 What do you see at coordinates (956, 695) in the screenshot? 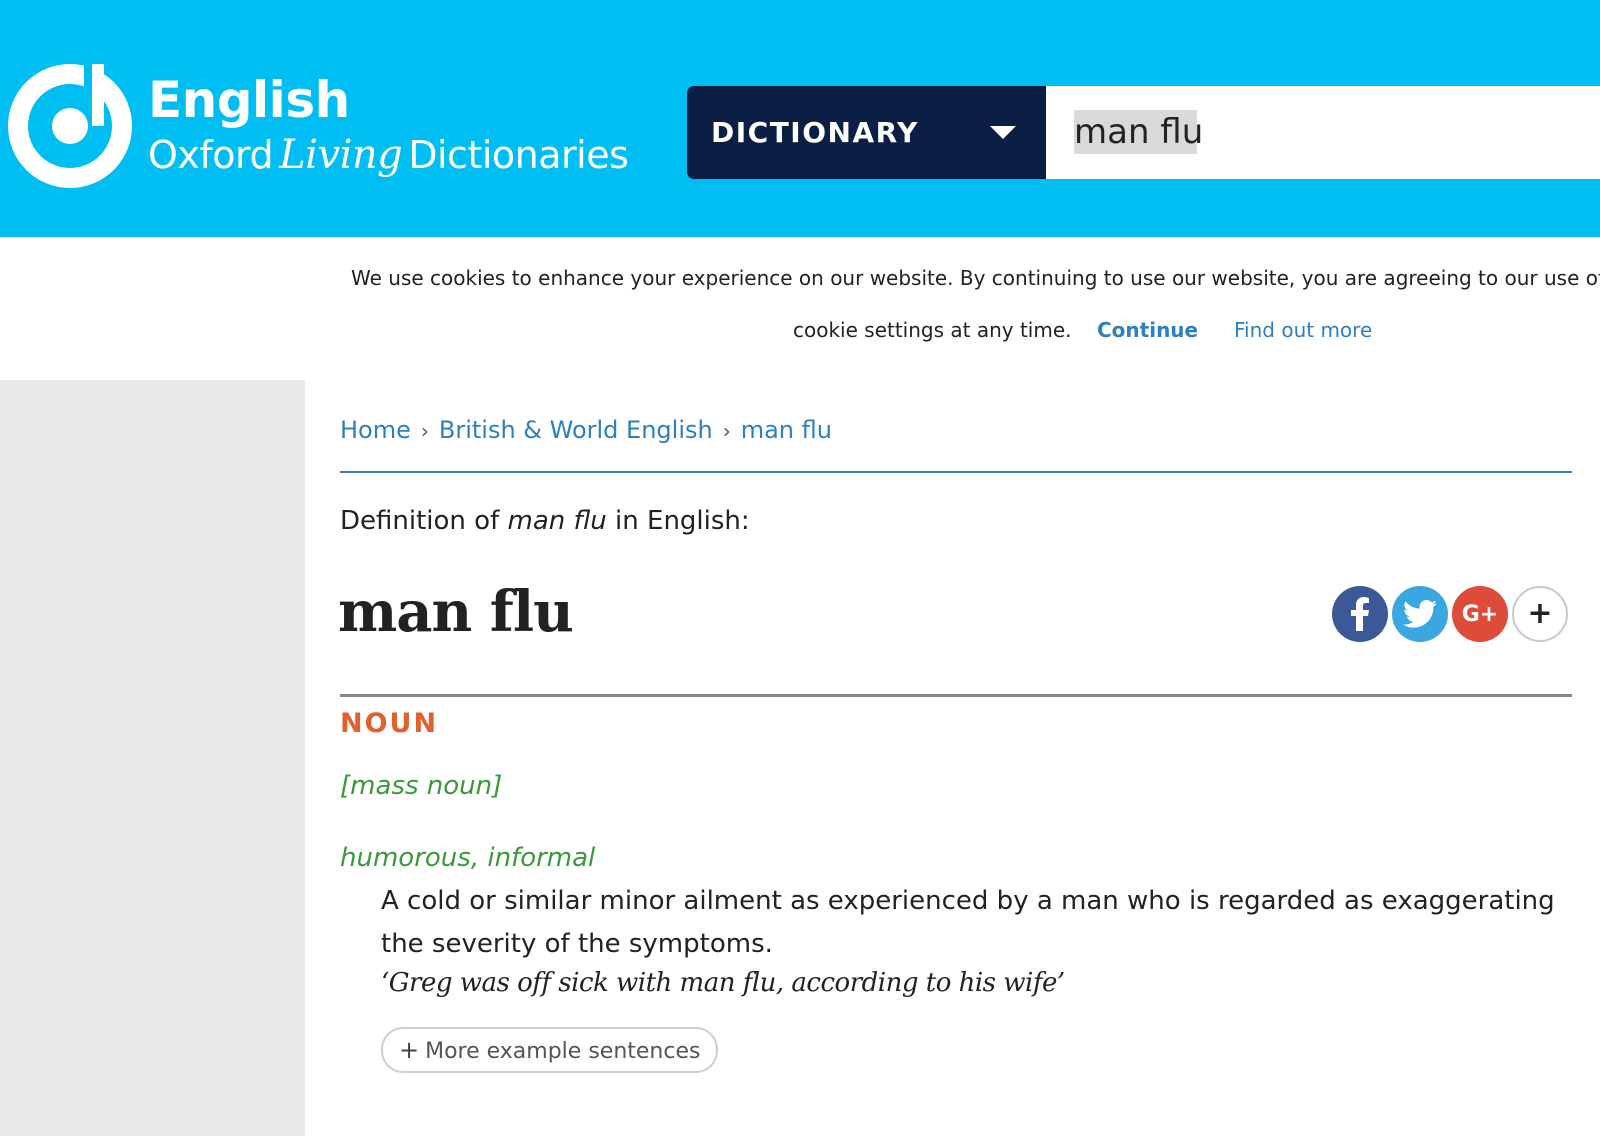
I see `part-of-speech-divider` at bounding box center [956, 695].